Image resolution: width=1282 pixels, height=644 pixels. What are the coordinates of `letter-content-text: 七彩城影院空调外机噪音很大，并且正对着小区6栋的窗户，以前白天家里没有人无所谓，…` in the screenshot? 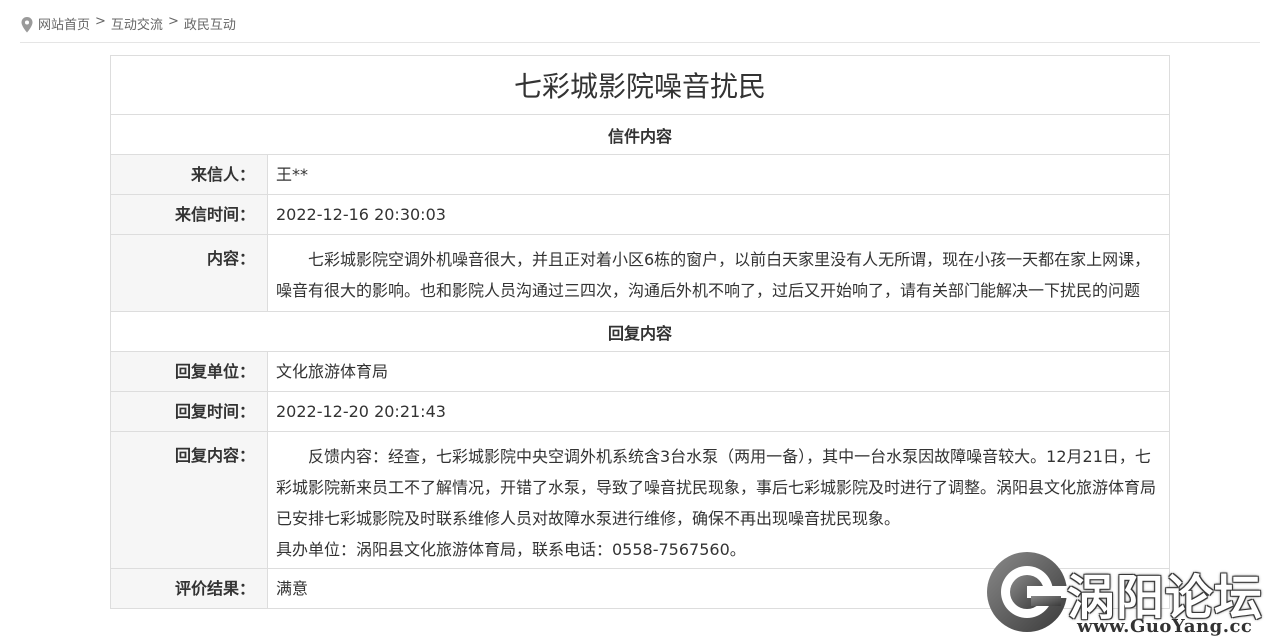 It's located at (713, 275).